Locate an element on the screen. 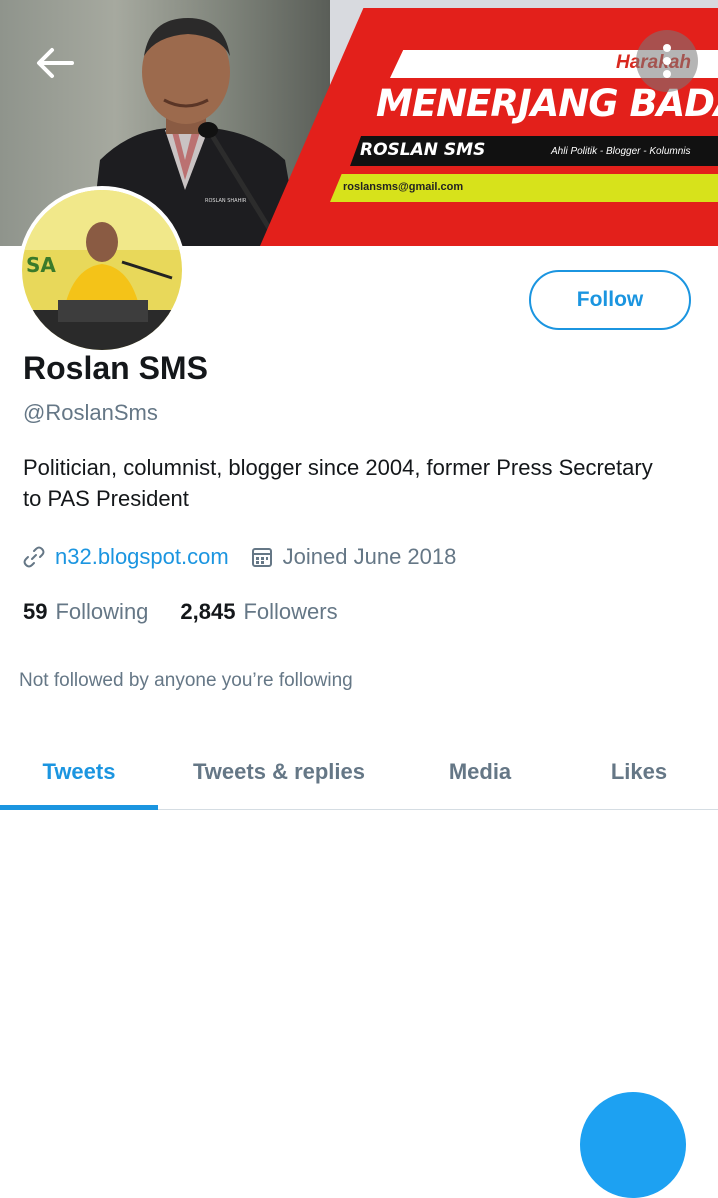 Image resolution: width=718 pixels, height=1198 pixels. svg-text: SA is located at coordinates (41, 265).